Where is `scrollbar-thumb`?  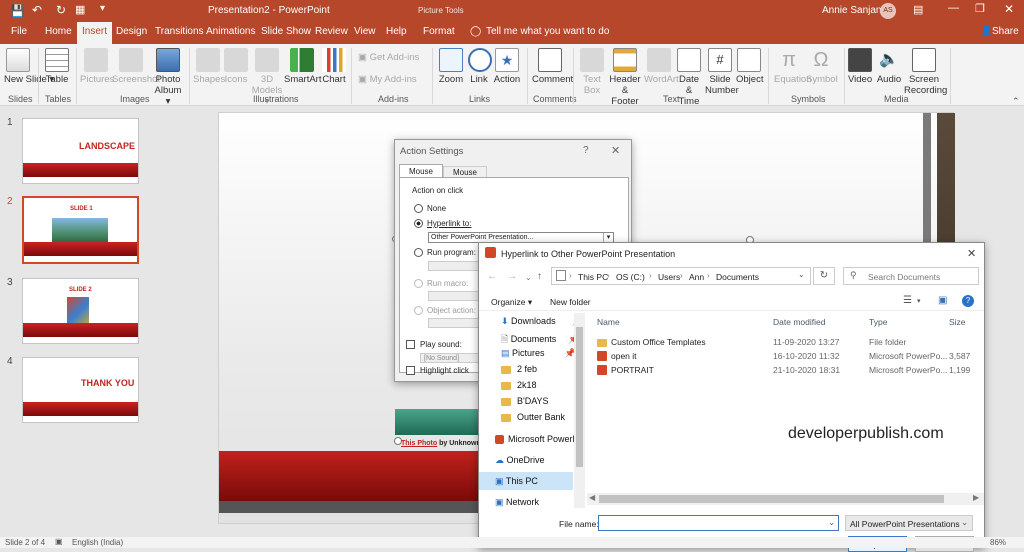 scrollbar-thumb is located at coordinates (771, 499).